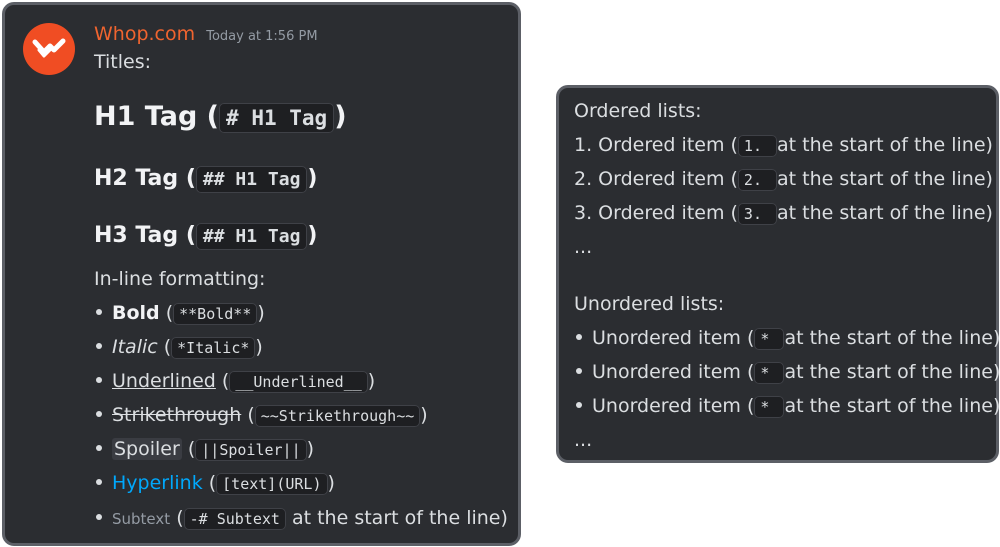 The image size is (1000, 547). Describe the element at coordinates (144, 34) in the screenshot. I see `author-name: Whop.com` at that location.